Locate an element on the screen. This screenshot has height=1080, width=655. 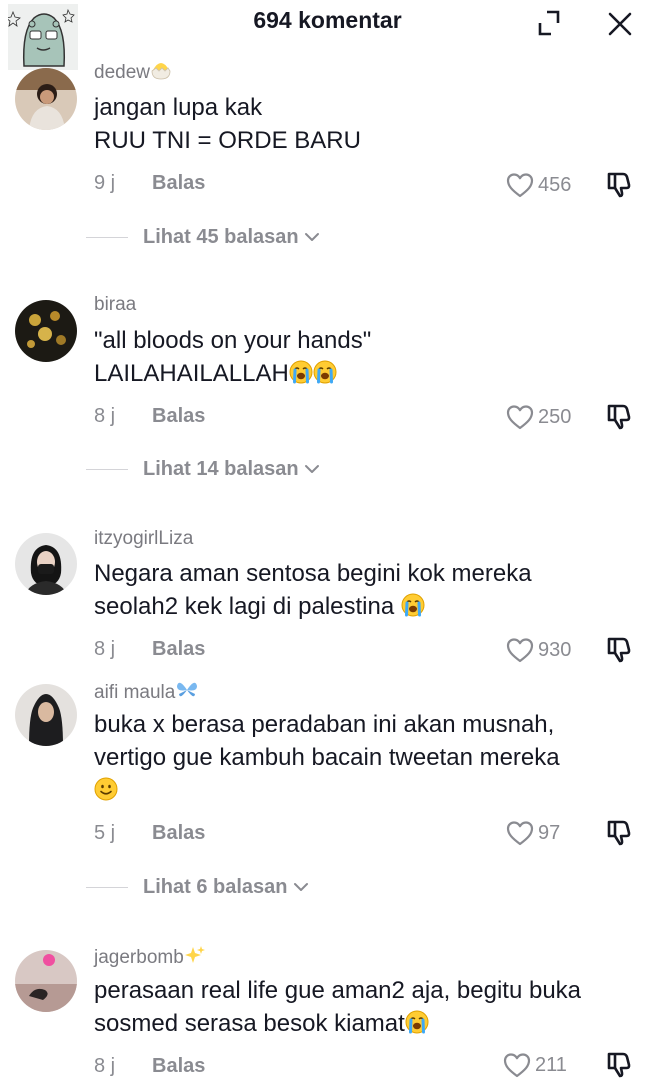
comment-line: Negara aman sentosa begini kok mereka is located at coordinates (313, 573).